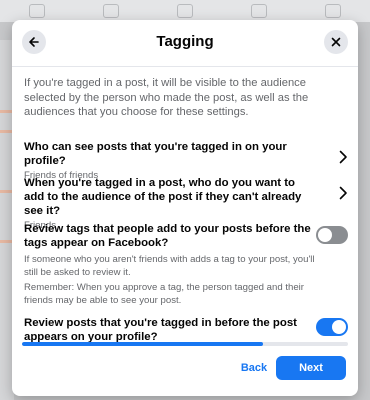  I want to click on home-icon, so click(37, 11).